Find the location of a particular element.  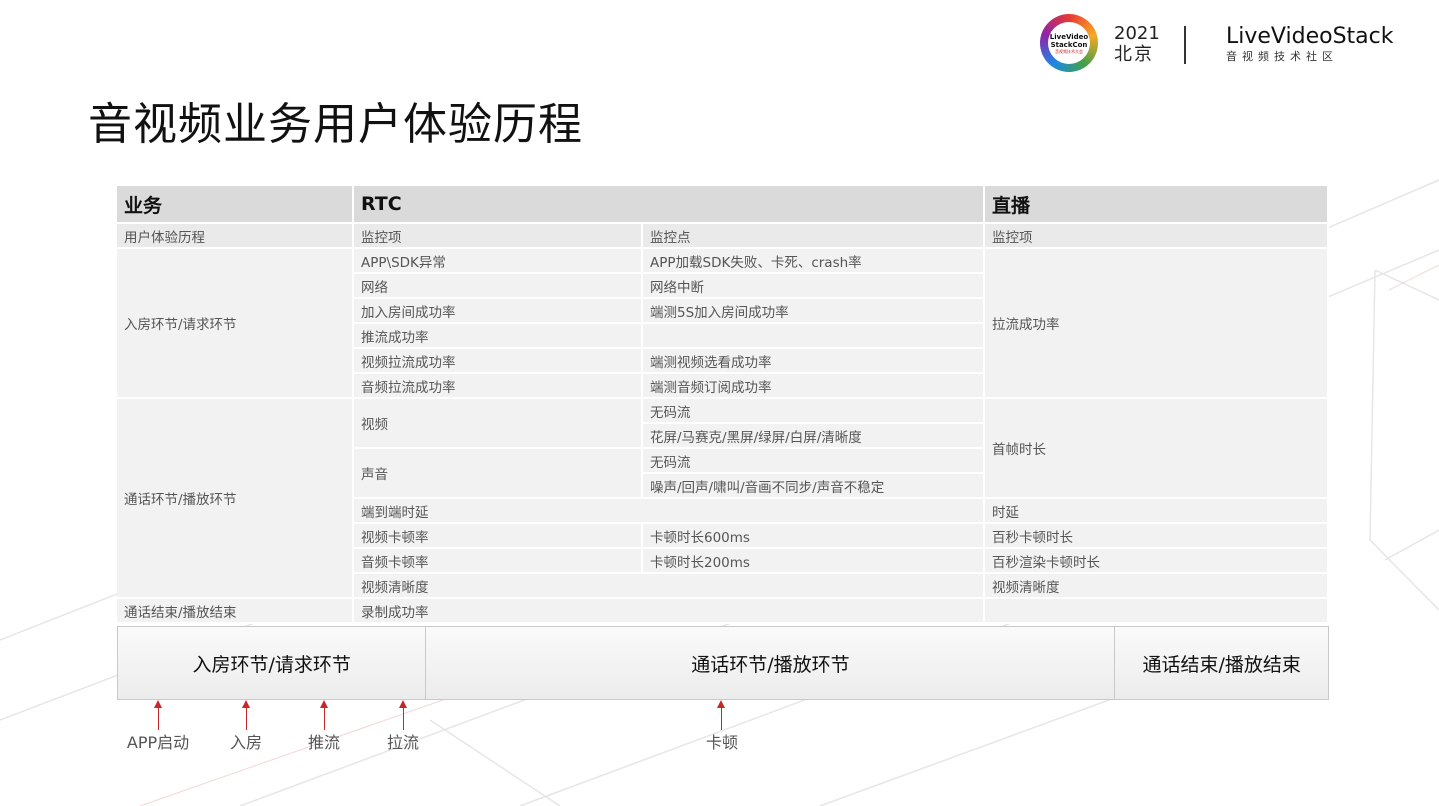

subheader-monitor-point: 监控点 is located at coordinates (814, 236).